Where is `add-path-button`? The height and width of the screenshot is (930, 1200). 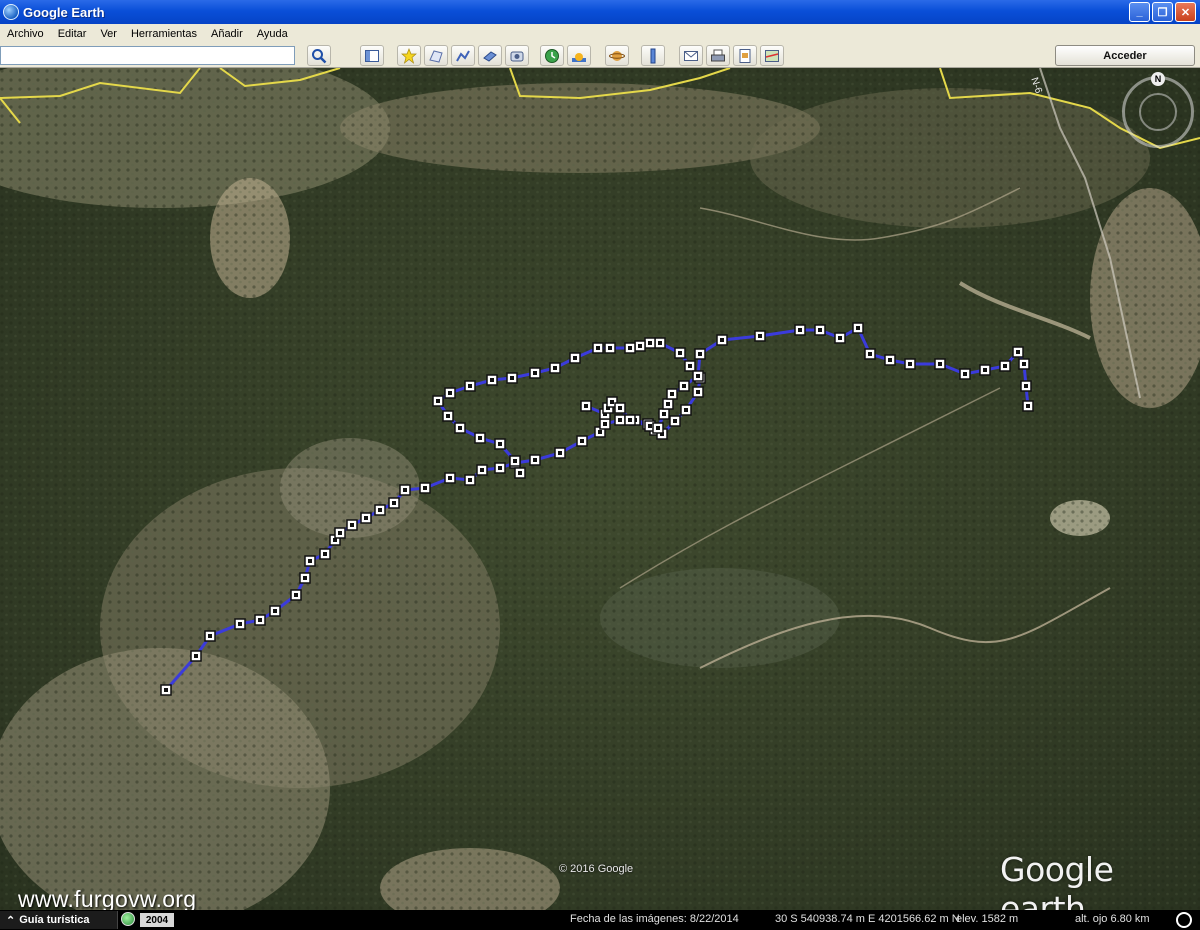 add-path-button is located at coordinates (463, 55).